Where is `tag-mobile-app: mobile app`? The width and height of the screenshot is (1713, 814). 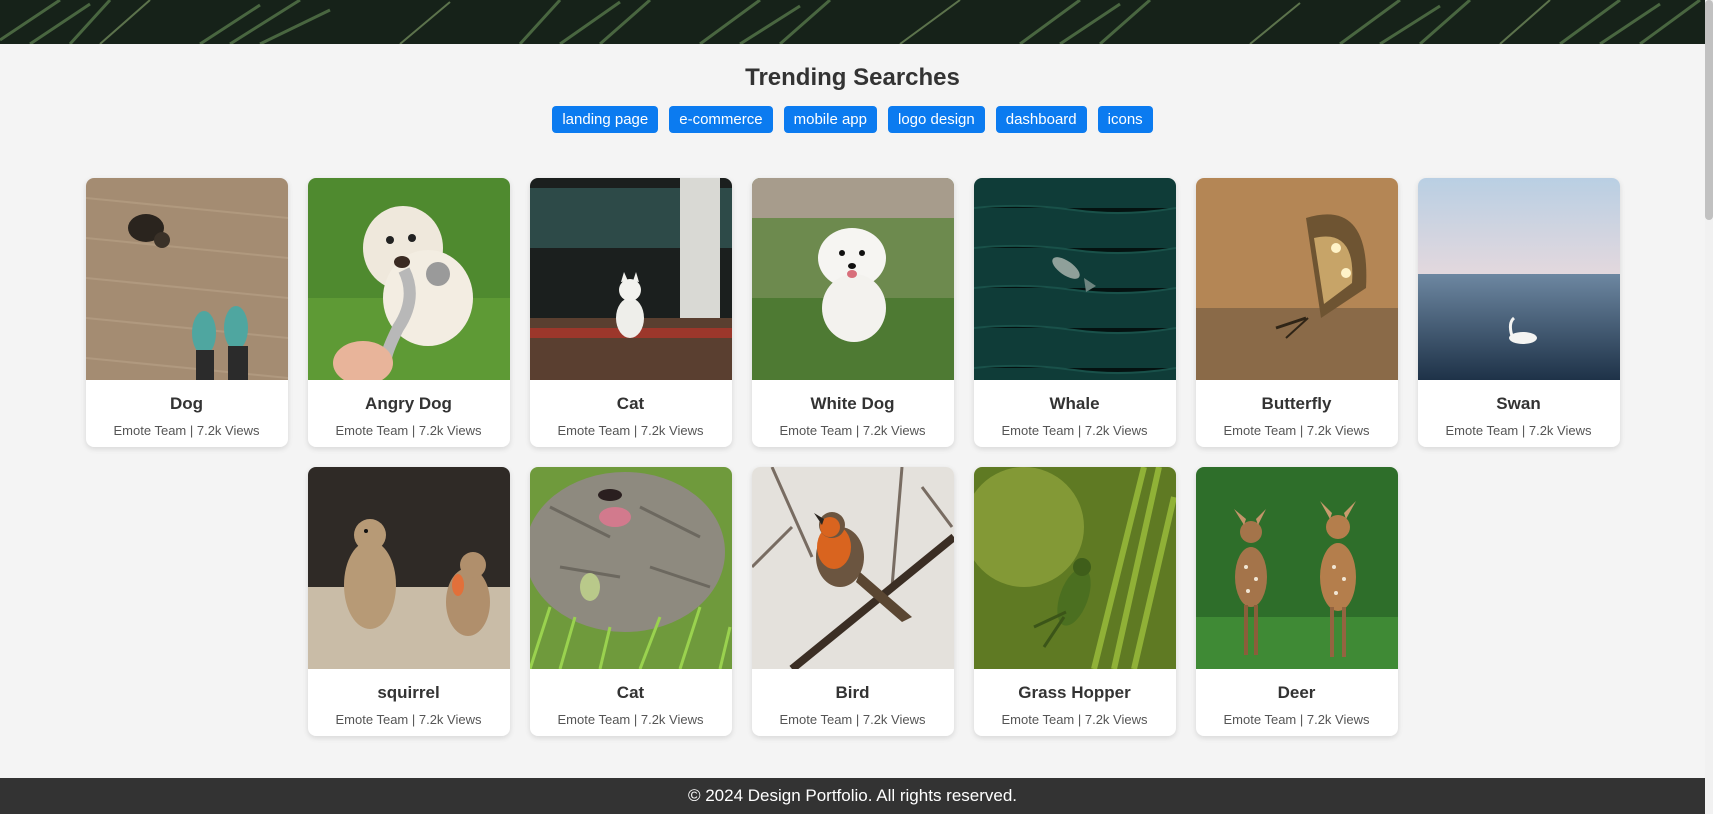 tag-mobile-app: mobile app is located at coordinates (830, 119).